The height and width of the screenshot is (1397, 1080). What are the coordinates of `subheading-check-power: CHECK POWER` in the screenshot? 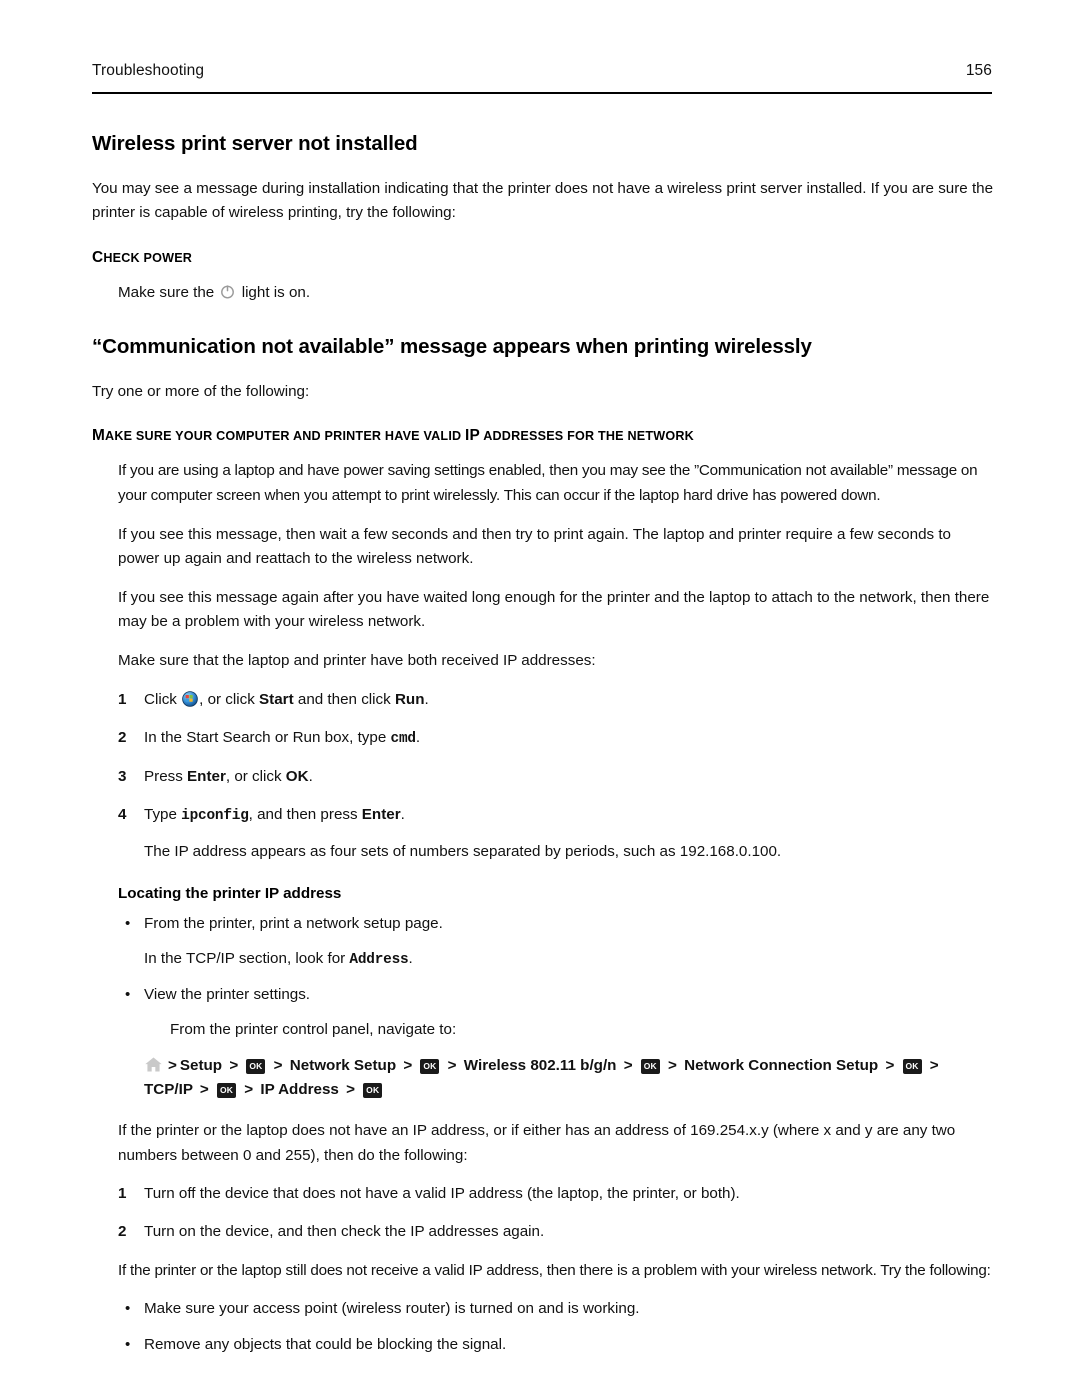 It's located at (543, 258).